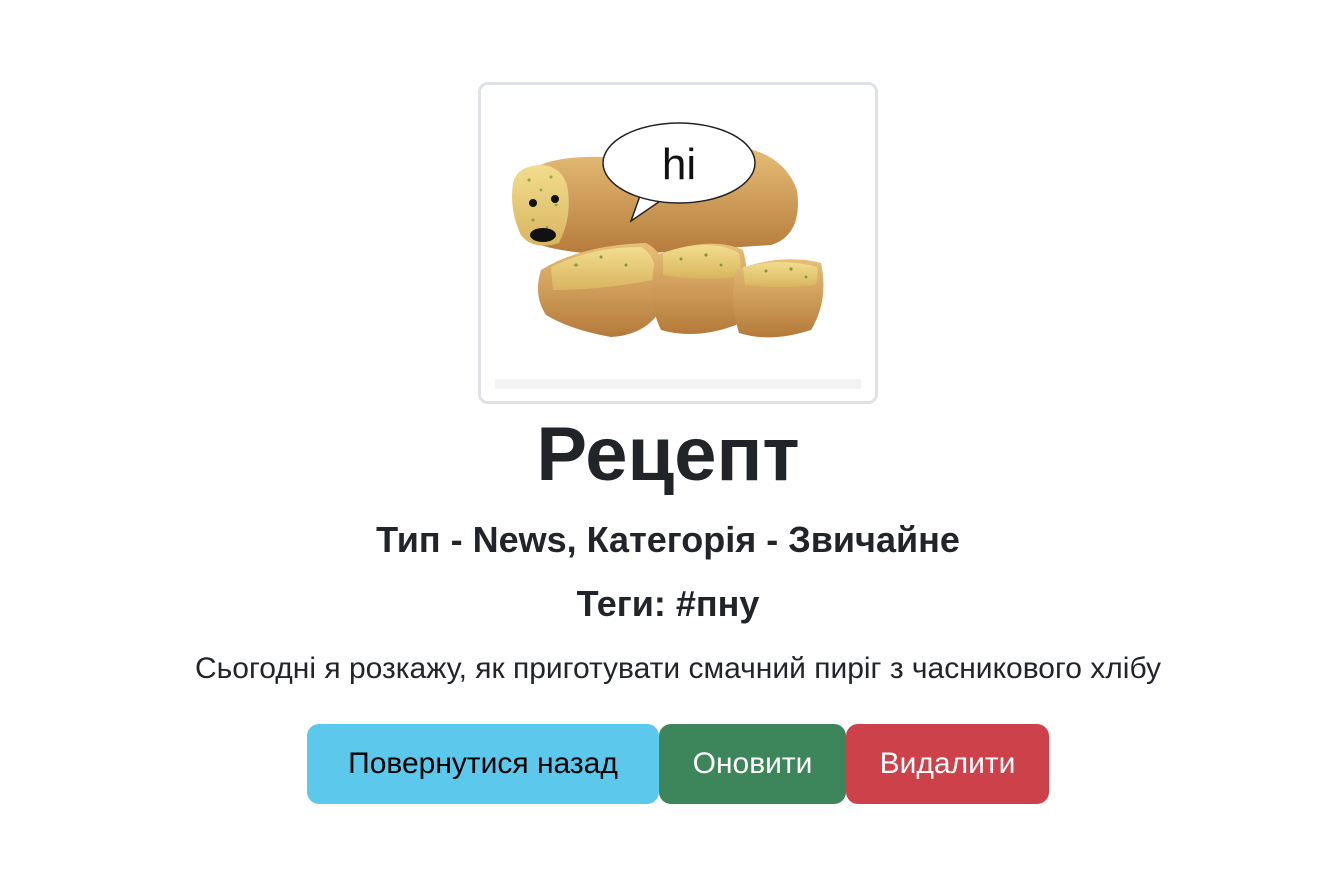 This screenshot has height=872, width=1336. I want to click on update-button: Оновити, so click(752, 764).